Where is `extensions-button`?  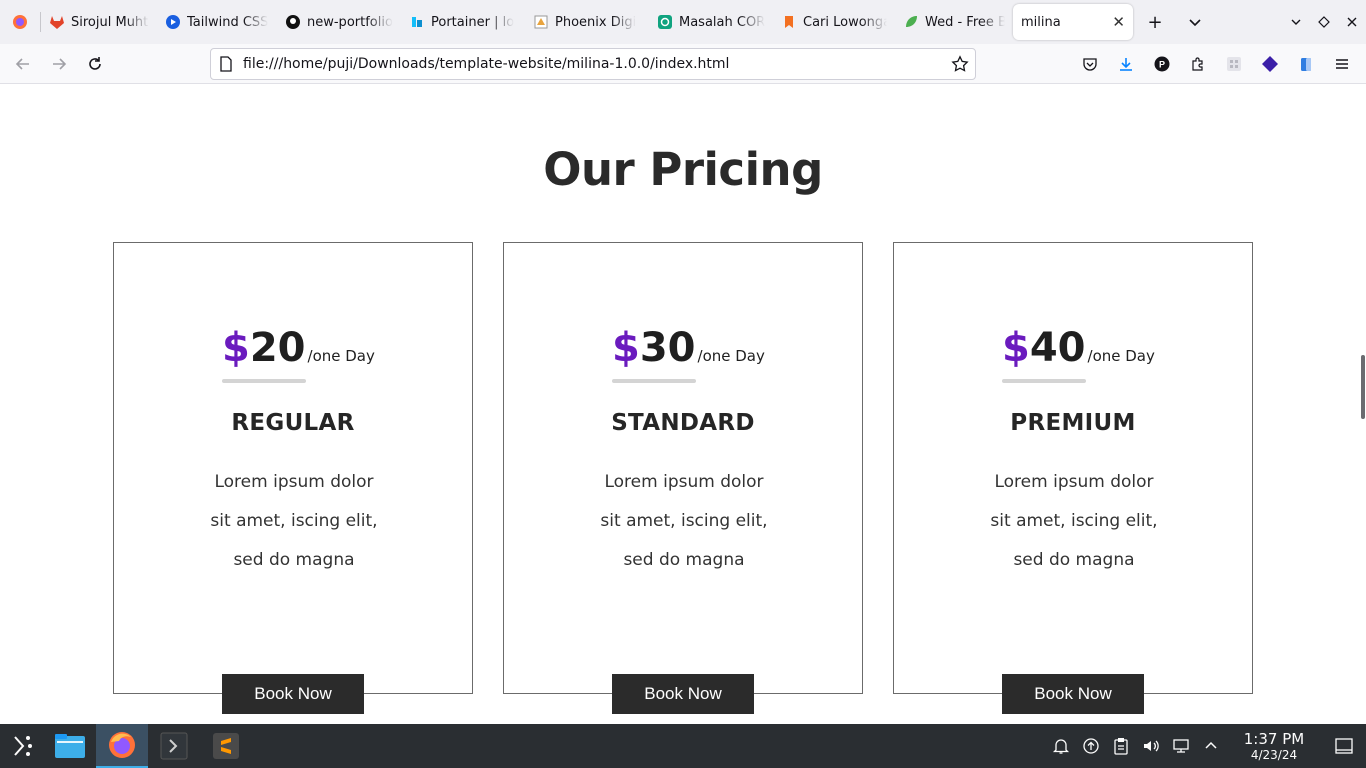
extensions-button is located at coordinates (1198, 64).